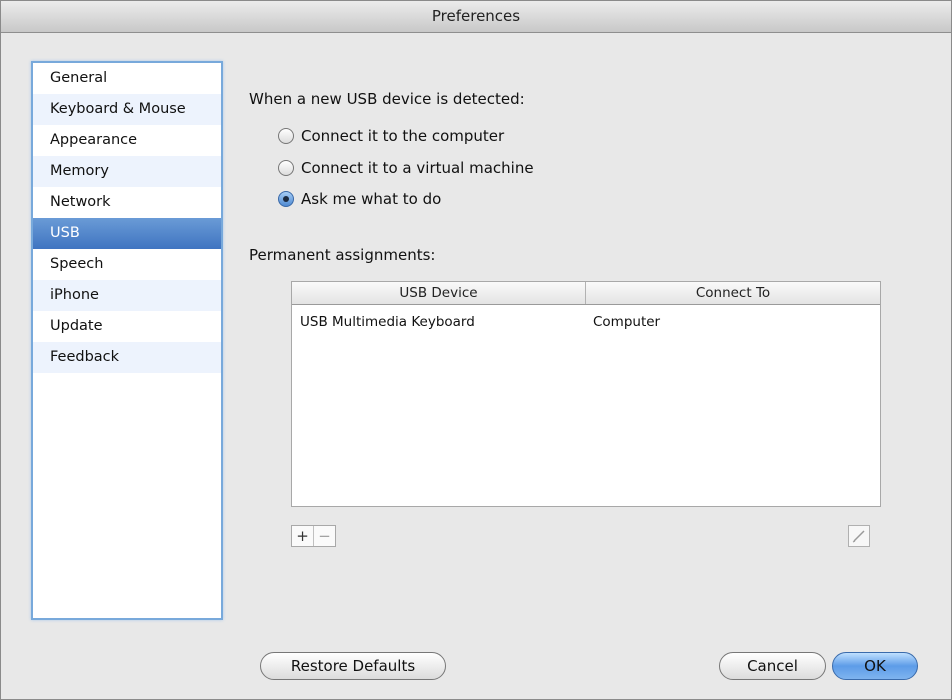 Image resolution: width=952 pixels, height=700 pixels. I want to click on usb-detect-heading: When a new USB device is detected:, so click(387, 99).